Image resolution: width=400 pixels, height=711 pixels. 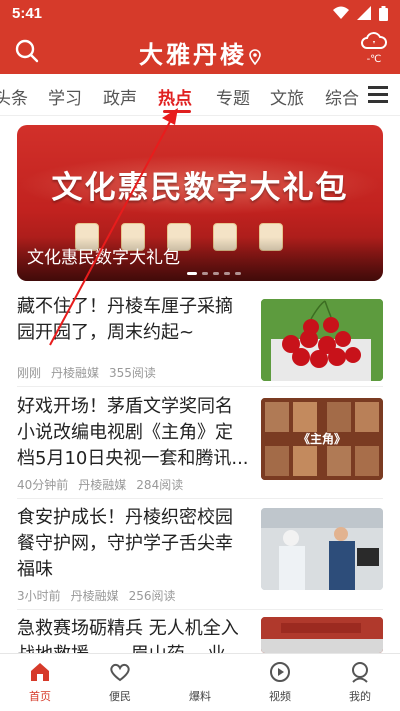 I want to click on tab-toutiao: 头条, so click(x=14, y=96).